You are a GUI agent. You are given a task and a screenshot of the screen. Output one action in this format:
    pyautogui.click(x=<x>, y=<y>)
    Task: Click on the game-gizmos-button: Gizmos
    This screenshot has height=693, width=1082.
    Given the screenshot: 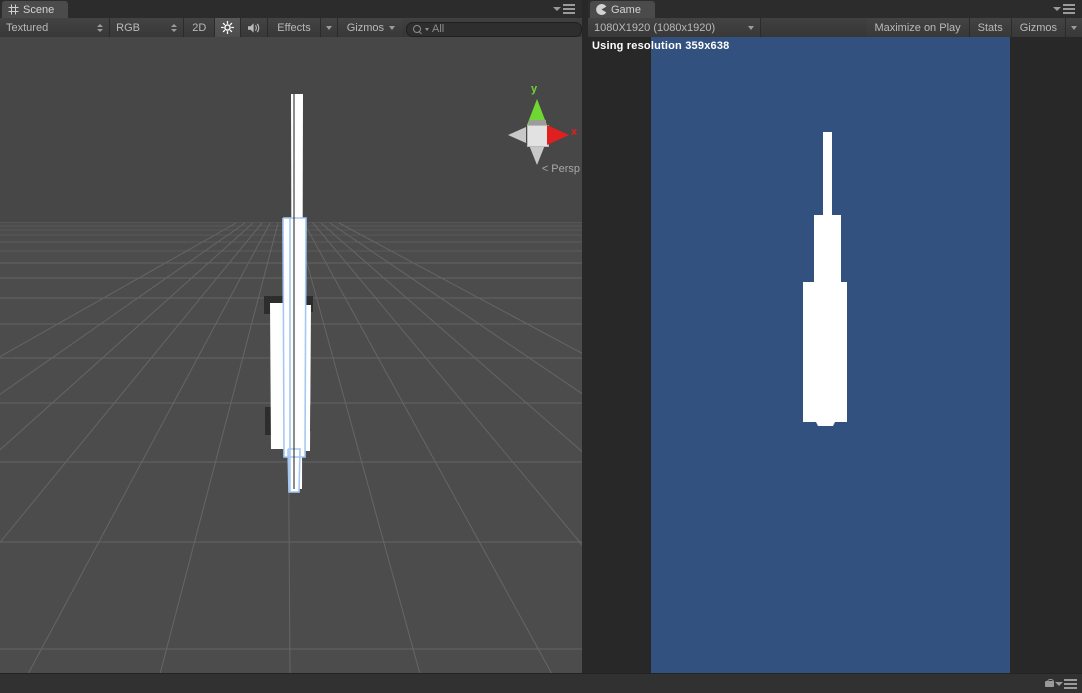 What is the action you would take?
    pyautogui.click(x=1038, y=27)
    